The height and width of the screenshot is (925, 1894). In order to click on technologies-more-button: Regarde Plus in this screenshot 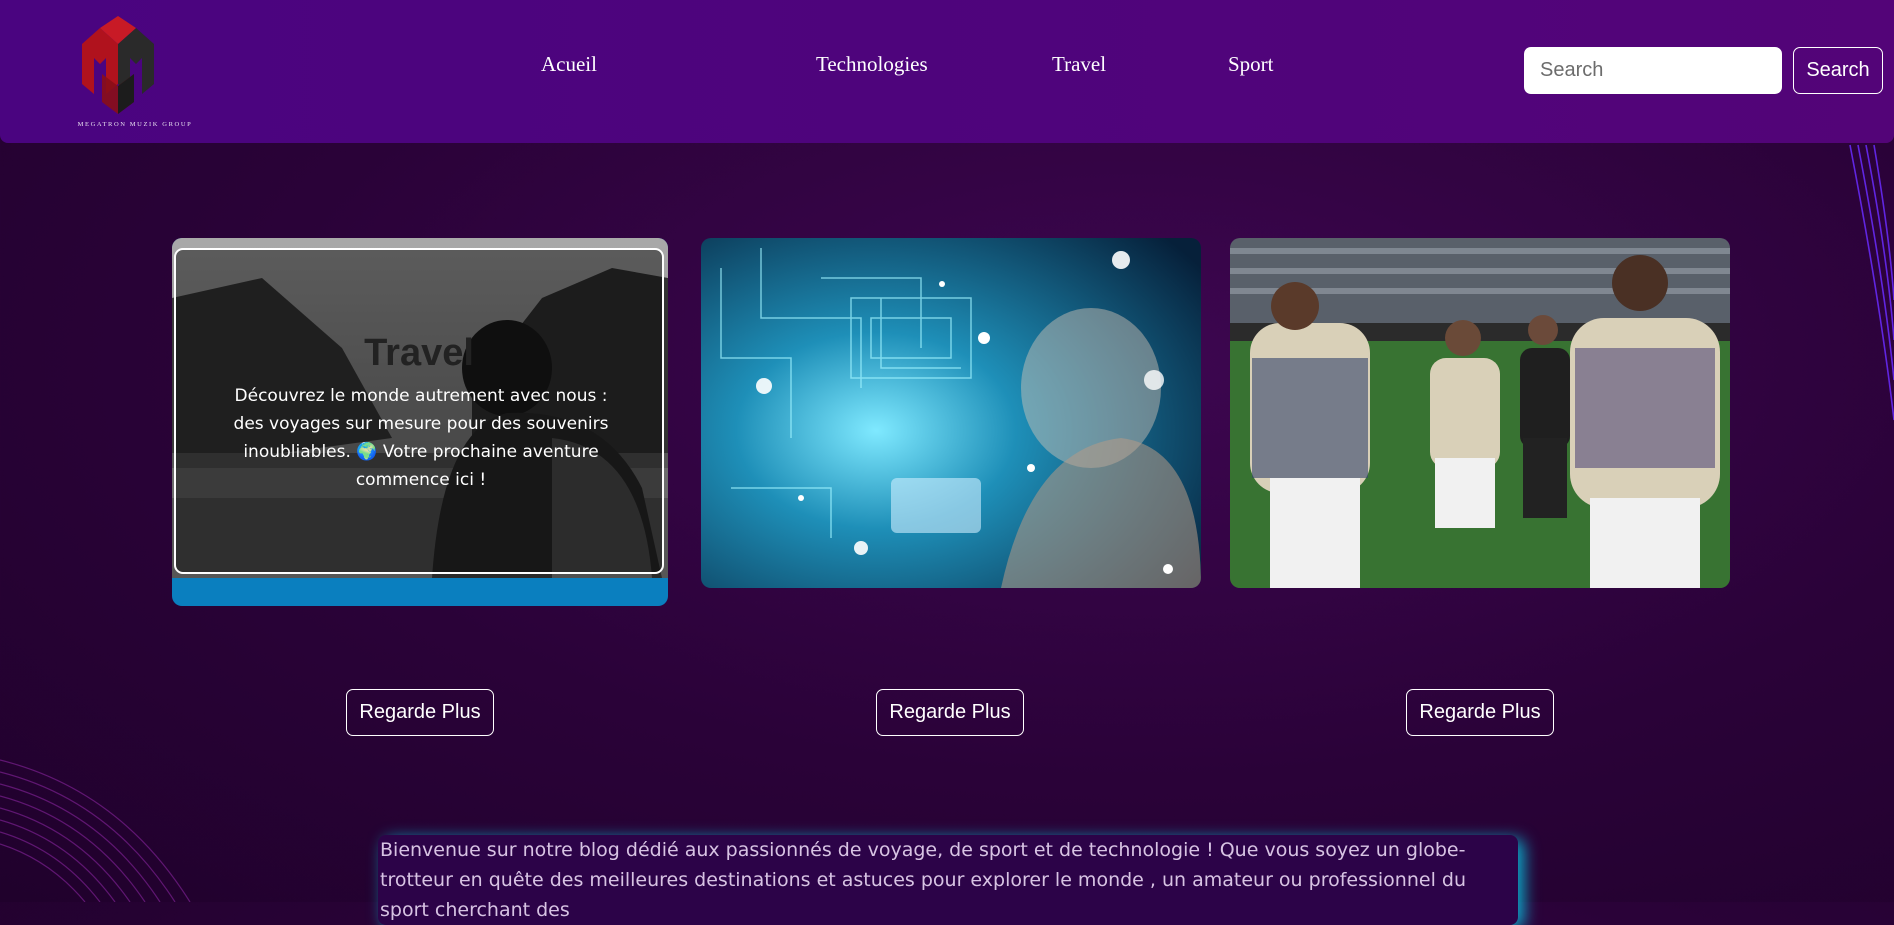, I will do `click(950, 712)`.